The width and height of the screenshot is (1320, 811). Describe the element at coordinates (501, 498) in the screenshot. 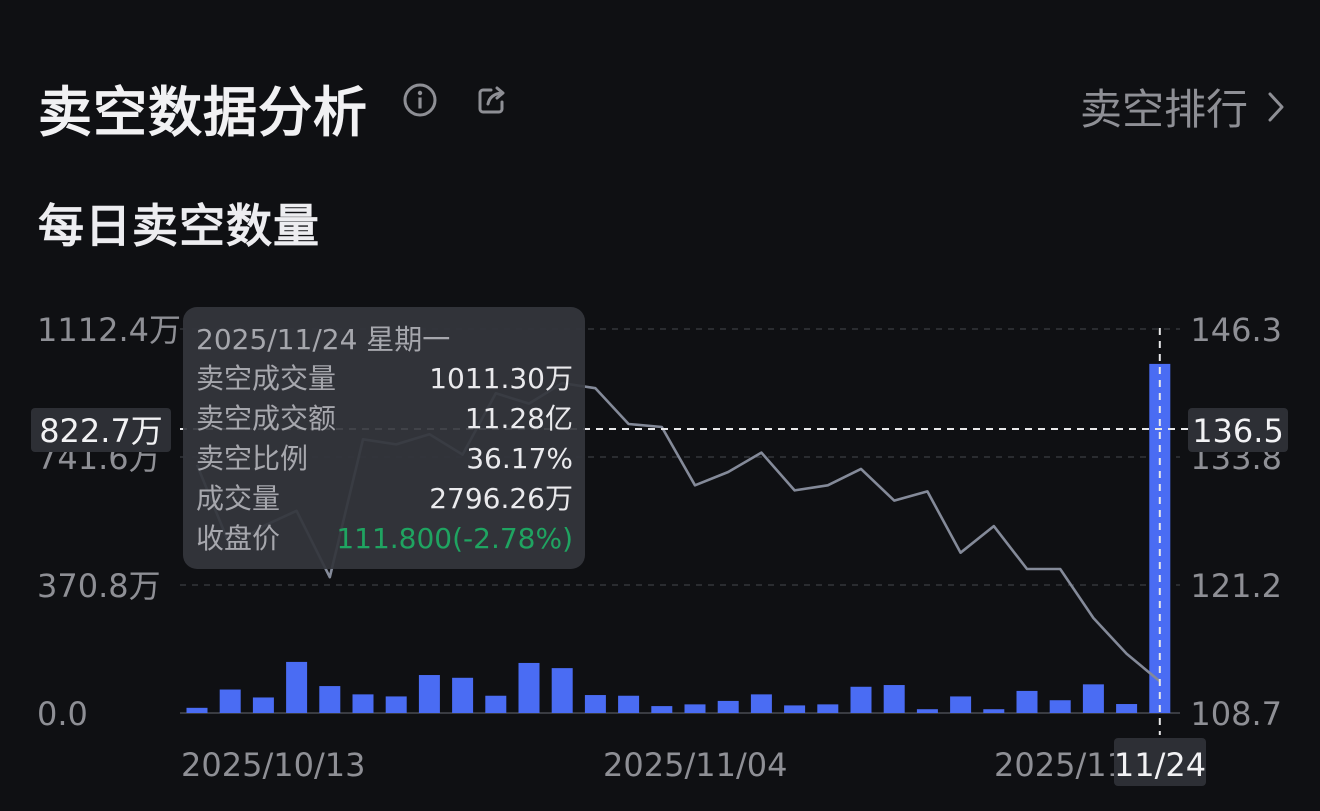

I see `tooltip-value: 2796.26万` at that location.